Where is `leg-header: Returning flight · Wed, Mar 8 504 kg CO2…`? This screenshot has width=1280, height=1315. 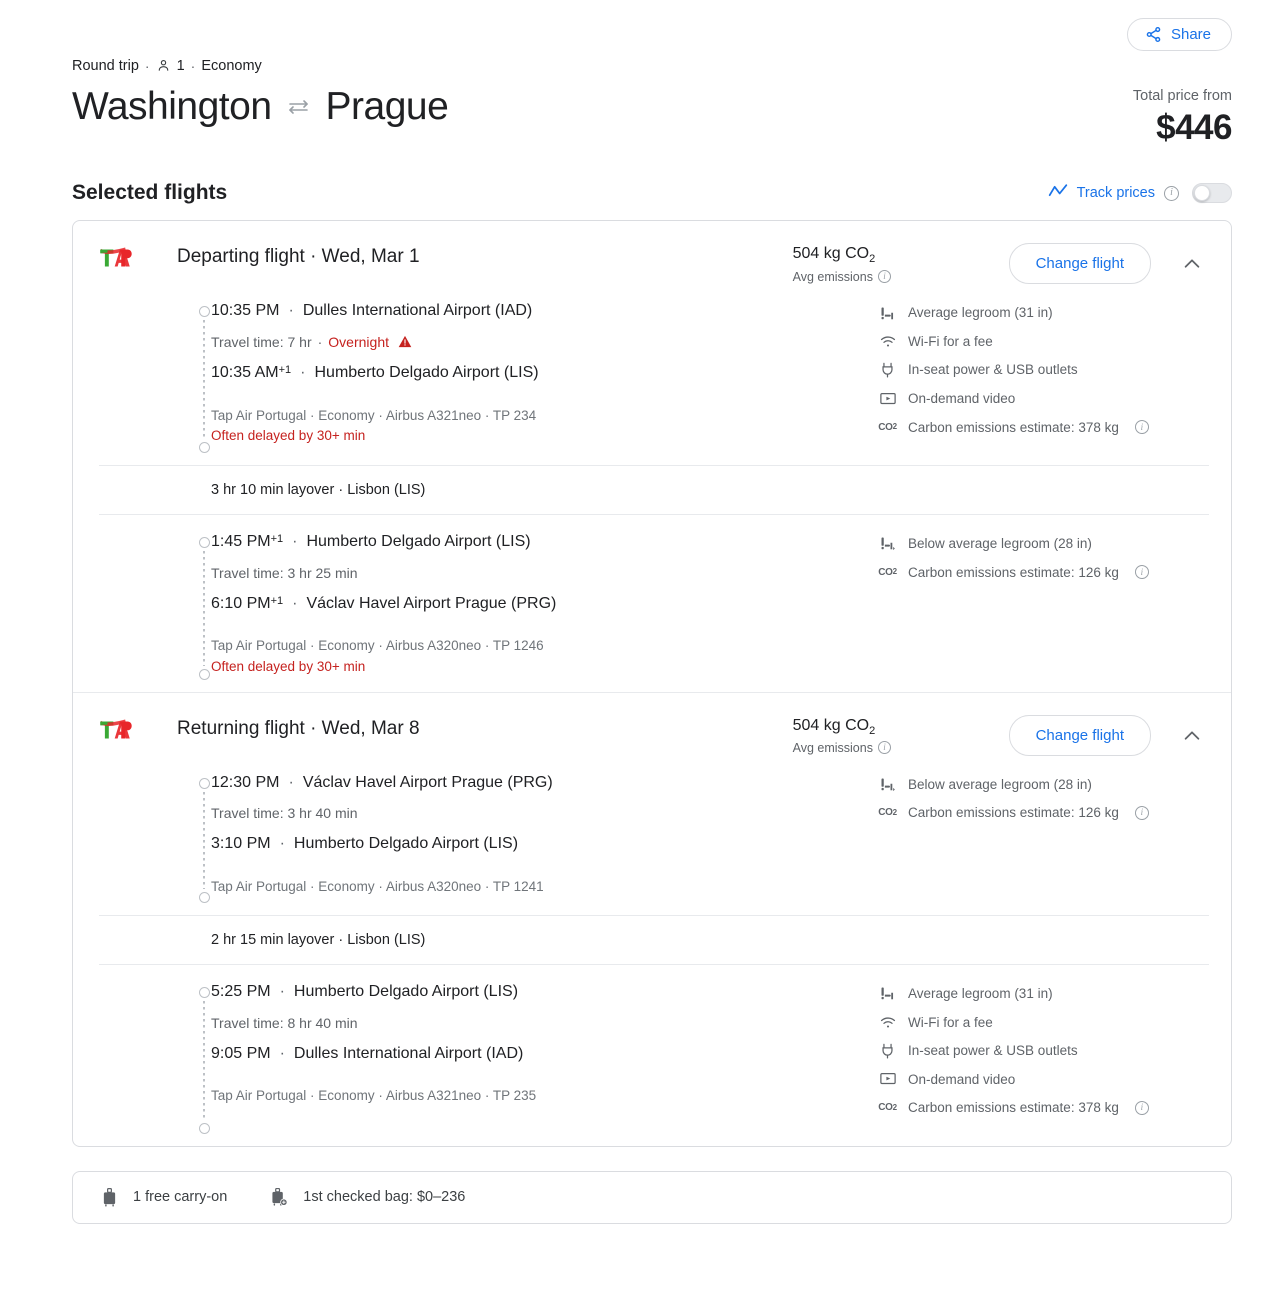 leg-header: Returning flight · Wed, Mar 8 504 kg CO2… is located at coordinates (652, 724).